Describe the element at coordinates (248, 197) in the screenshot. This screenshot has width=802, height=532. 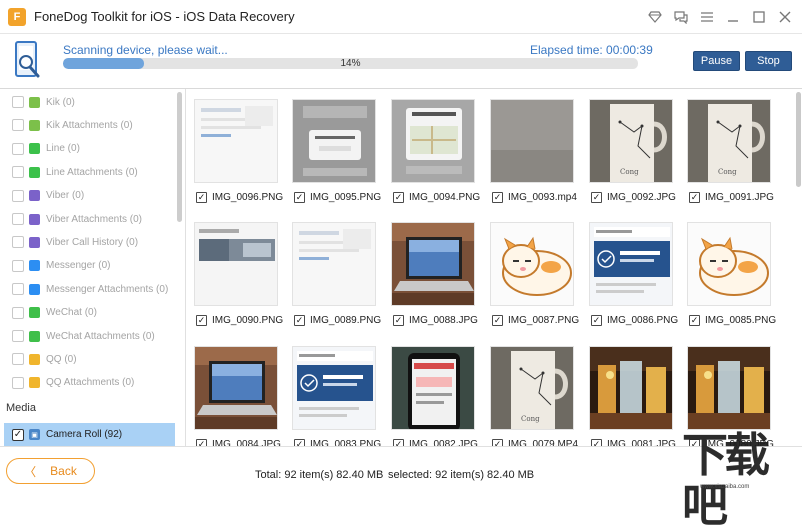
I see `tile-filename: IMG_0096.PNG` at that location.